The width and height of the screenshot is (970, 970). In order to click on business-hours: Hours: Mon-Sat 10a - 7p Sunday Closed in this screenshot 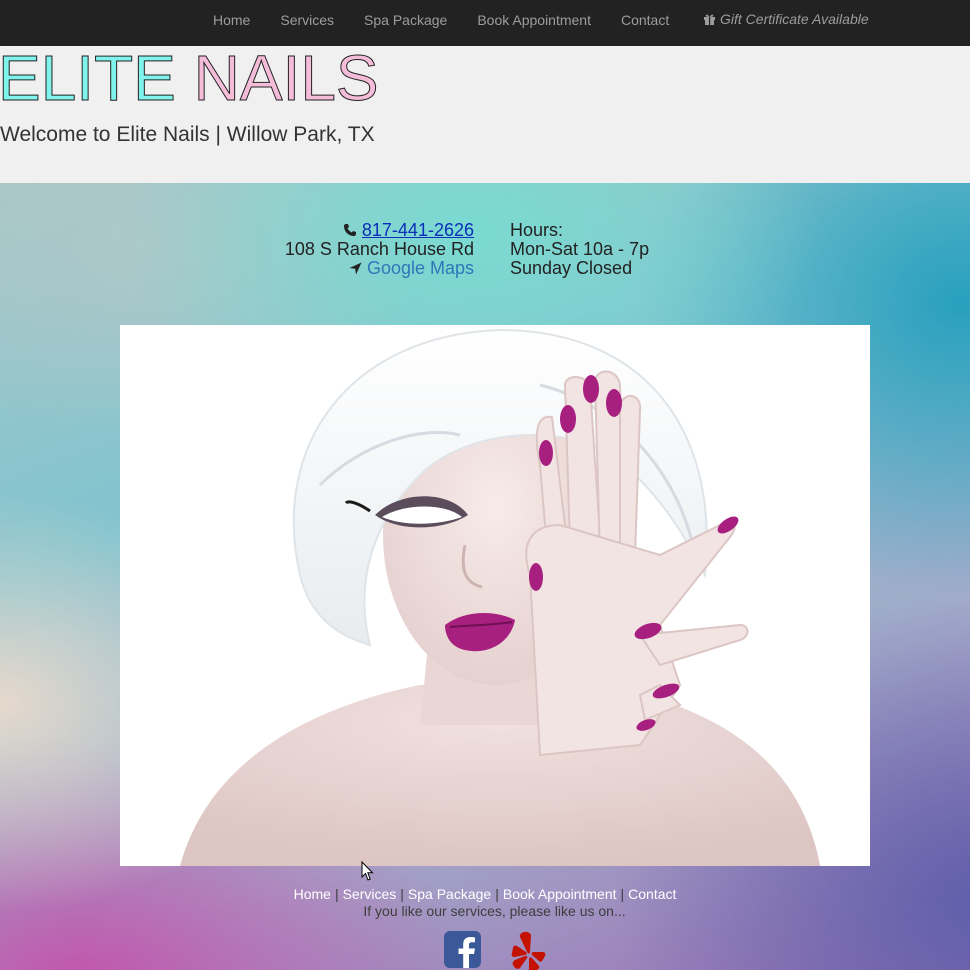, I will do `click(579, 249)`.